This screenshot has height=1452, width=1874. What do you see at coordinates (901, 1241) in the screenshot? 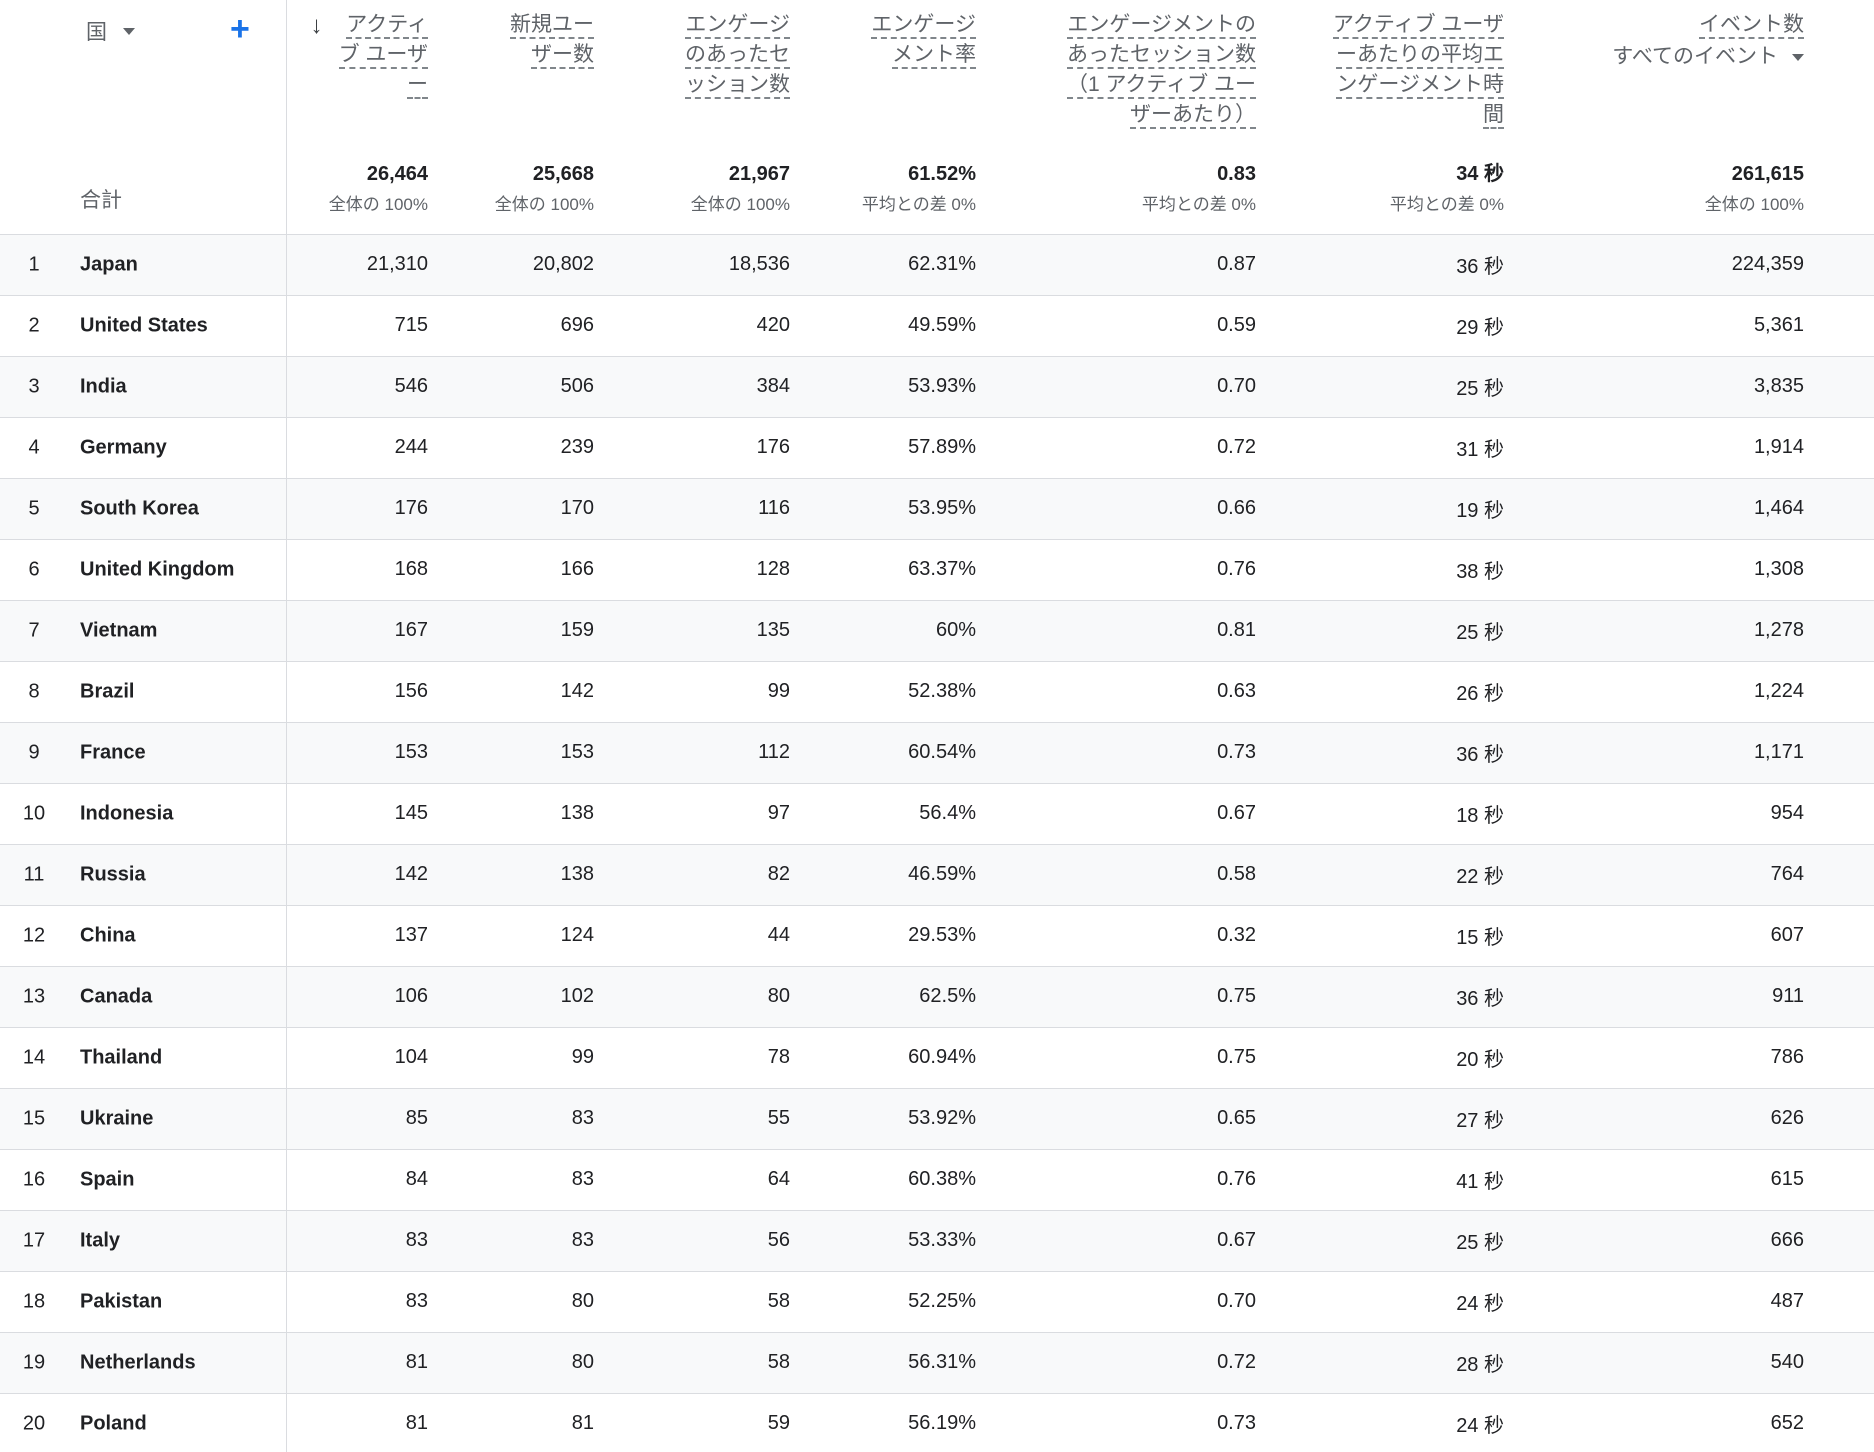
I see `metric-cell: 53.33%` at bounding box center [901, 1241].